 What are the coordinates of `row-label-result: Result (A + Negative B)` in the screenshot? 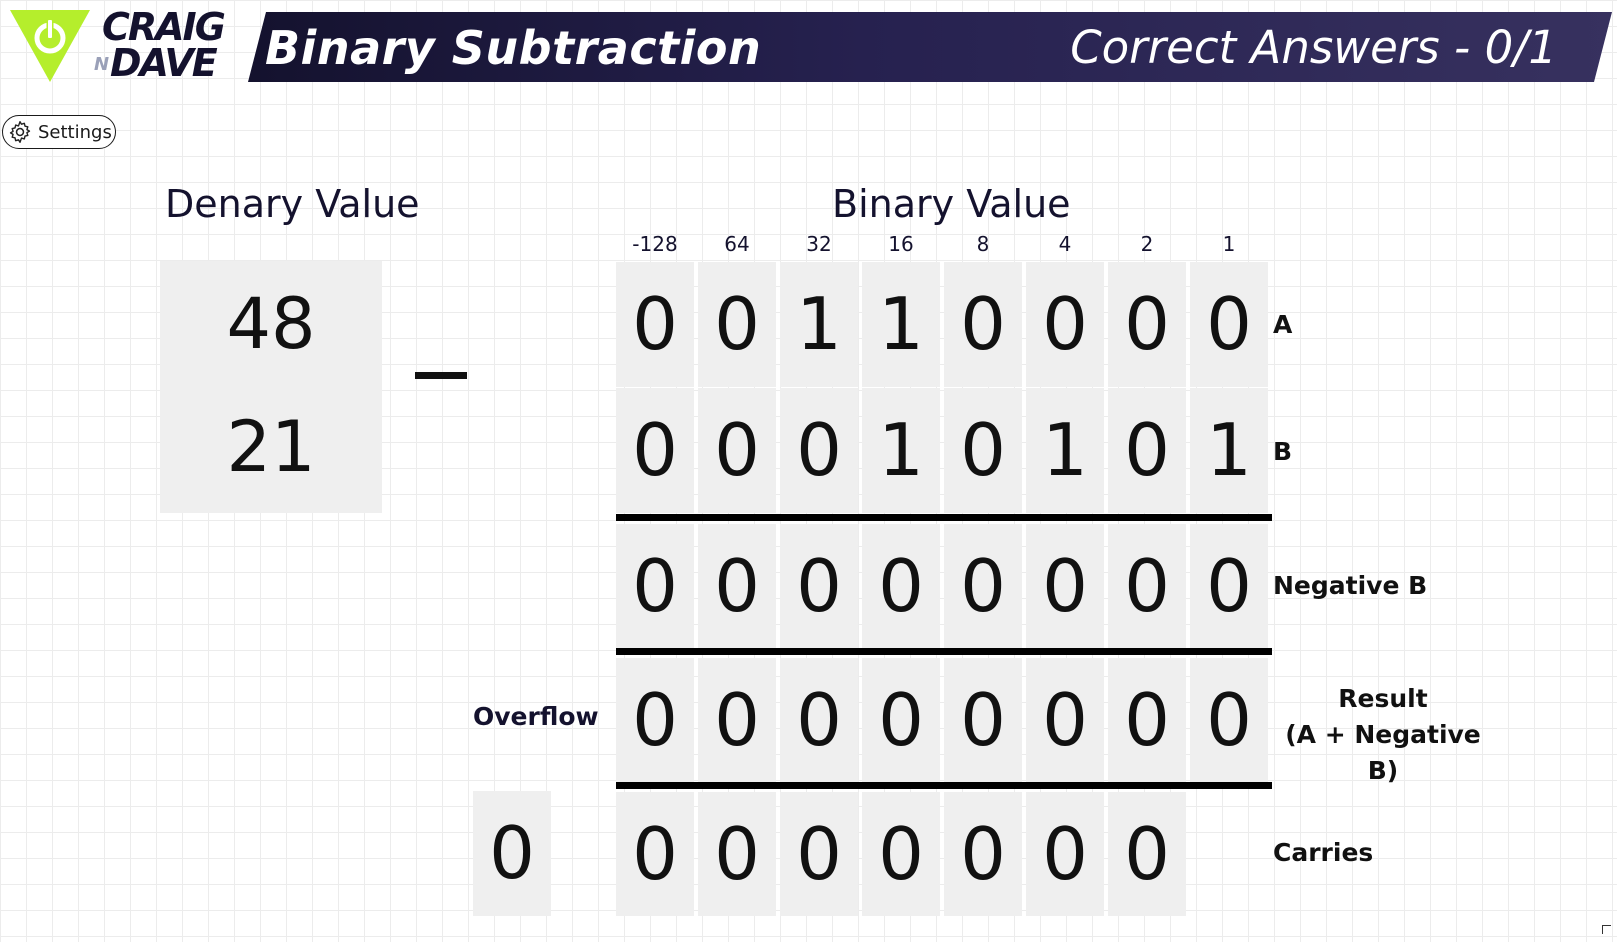 It's located at (1383, 735).